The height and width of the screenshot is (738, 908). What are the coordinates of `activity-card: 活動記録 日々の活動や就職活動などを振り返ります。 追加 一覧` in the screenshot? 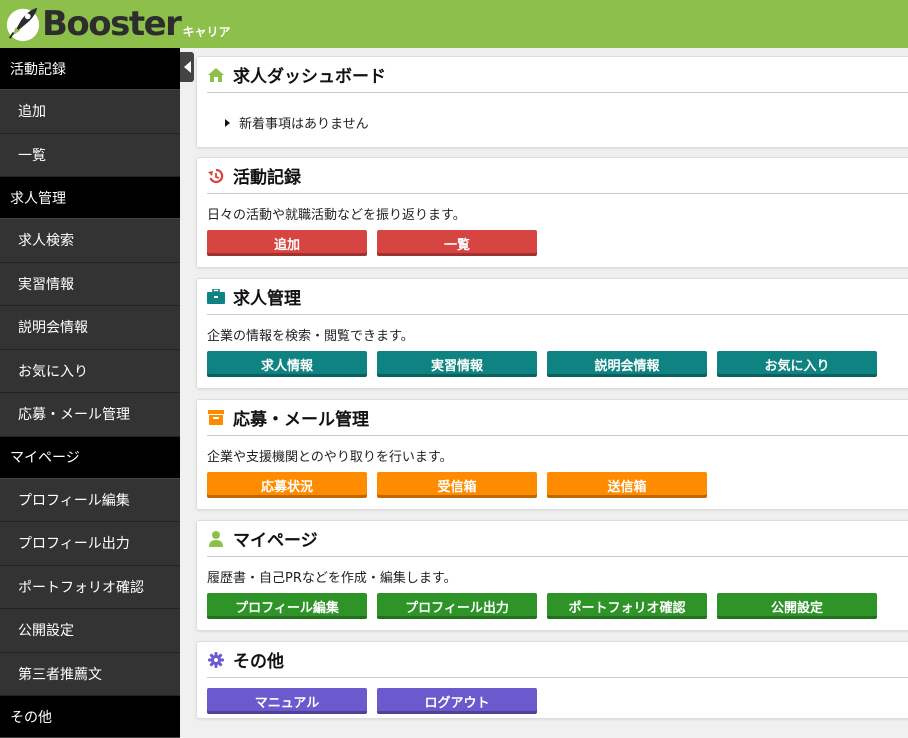 It's located at (552, 212).